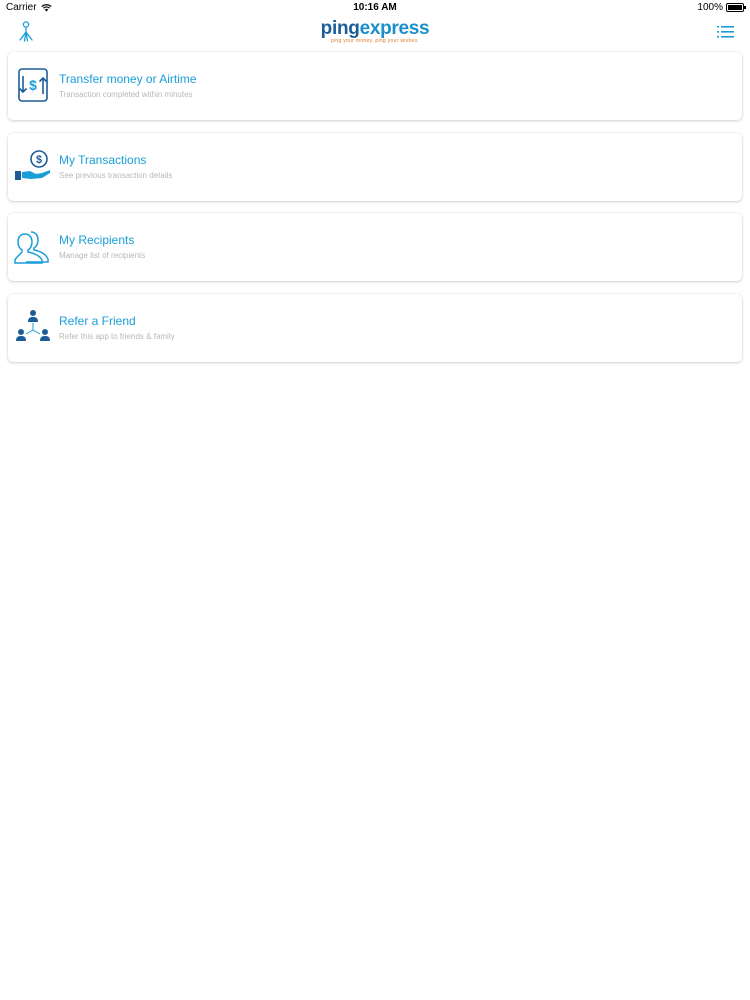 The width and height of the screenshot is (750, 1000). What do you see at coordinates (31, 247) in the screenshot?
I see `recipients-icon` at bounding box center [31, 247].